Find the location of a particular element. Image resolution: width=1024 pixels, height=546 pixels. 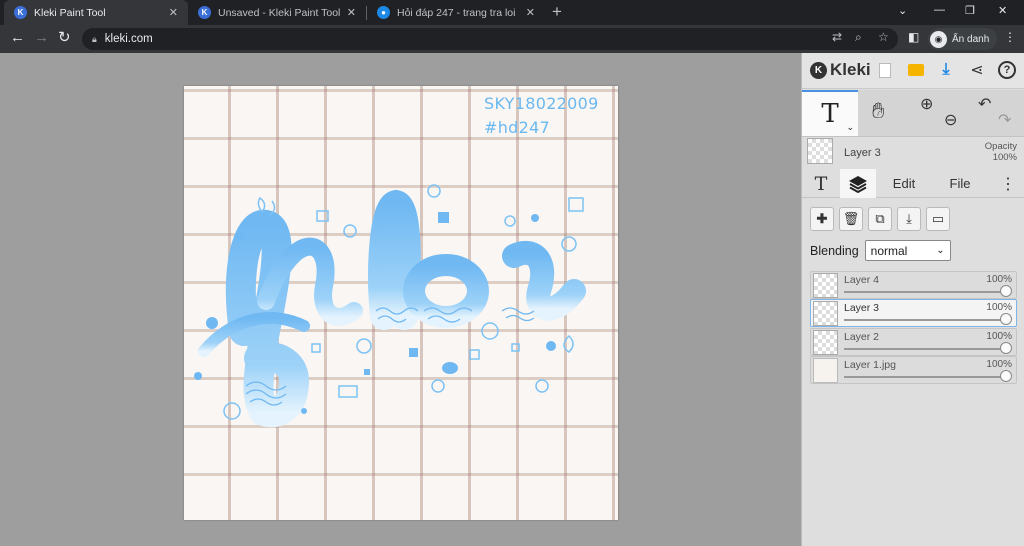

undo-icon: ↶ is located at coordinates (984, 104).